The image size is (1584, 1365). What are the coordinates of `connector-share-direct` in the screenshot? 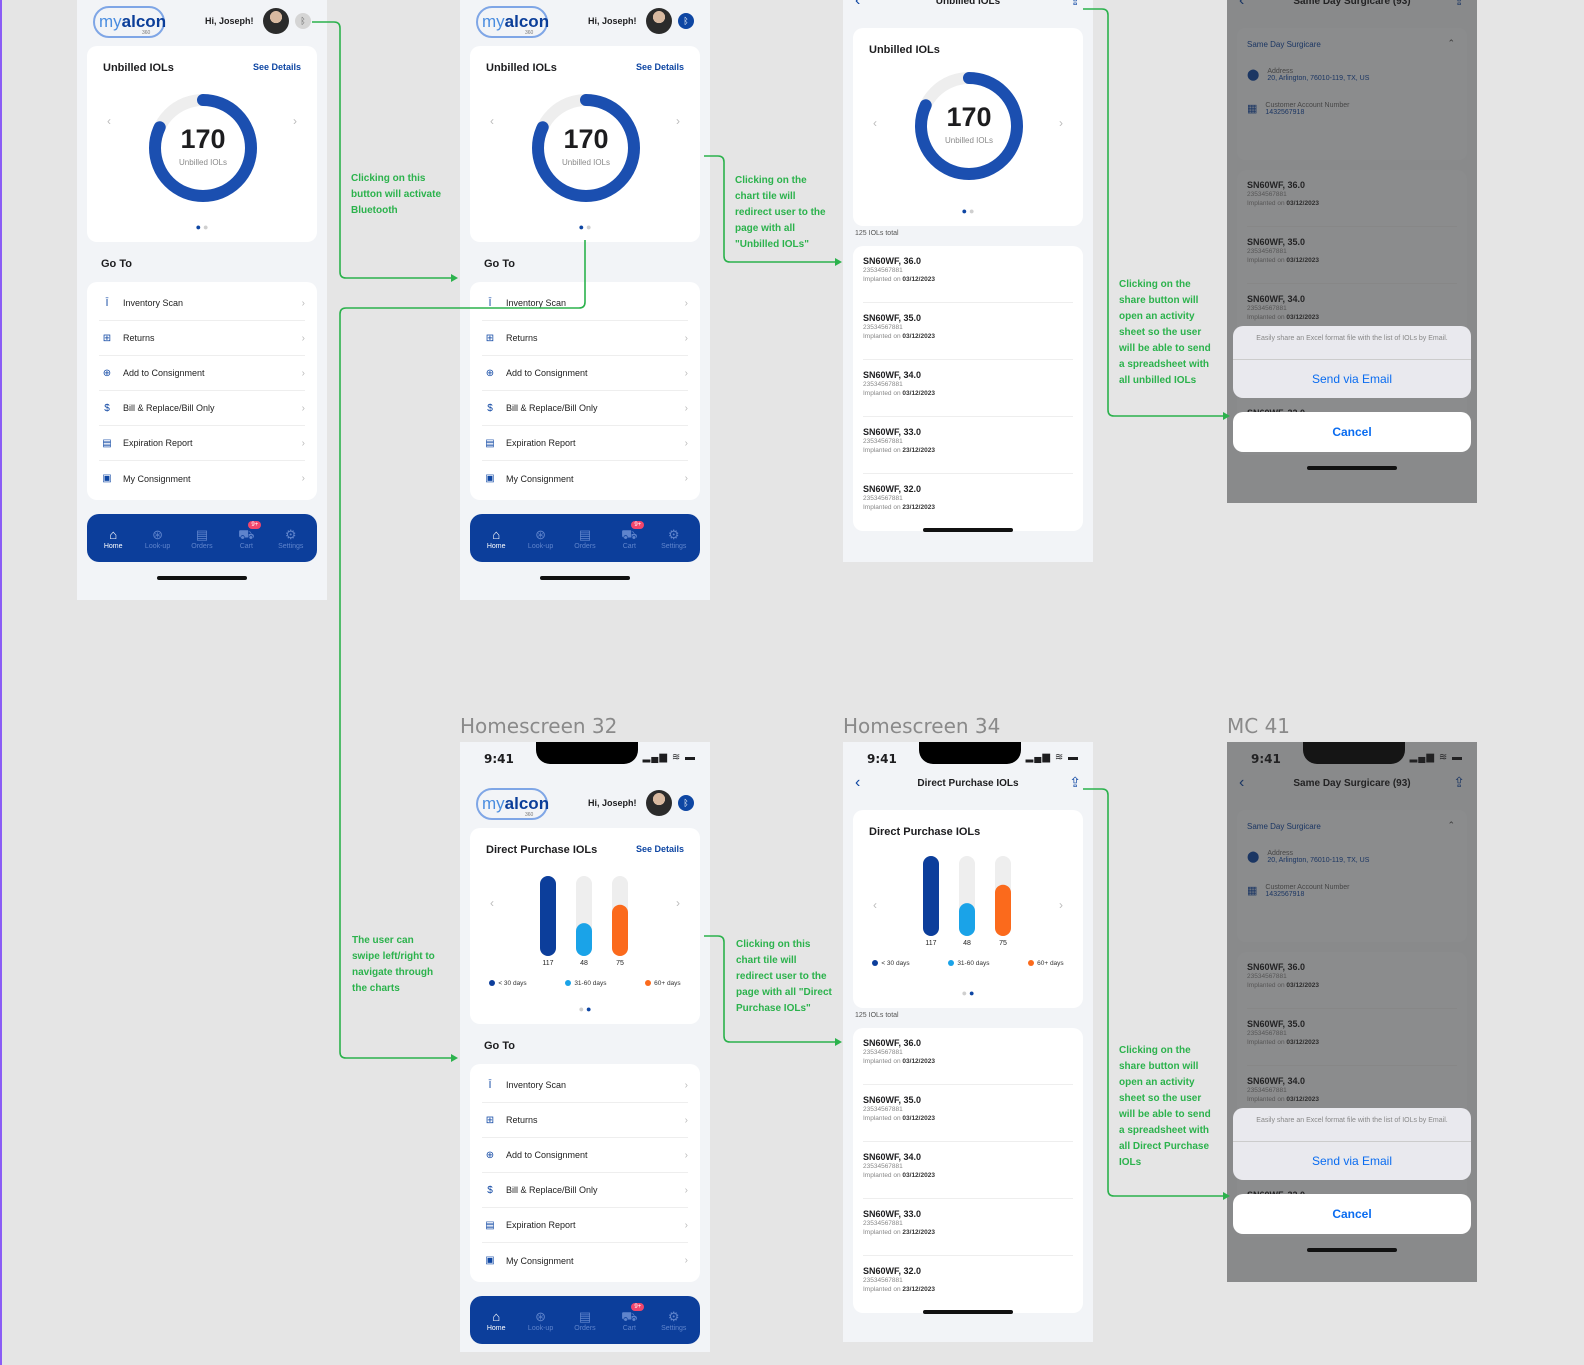 It's located at (1155, 992).